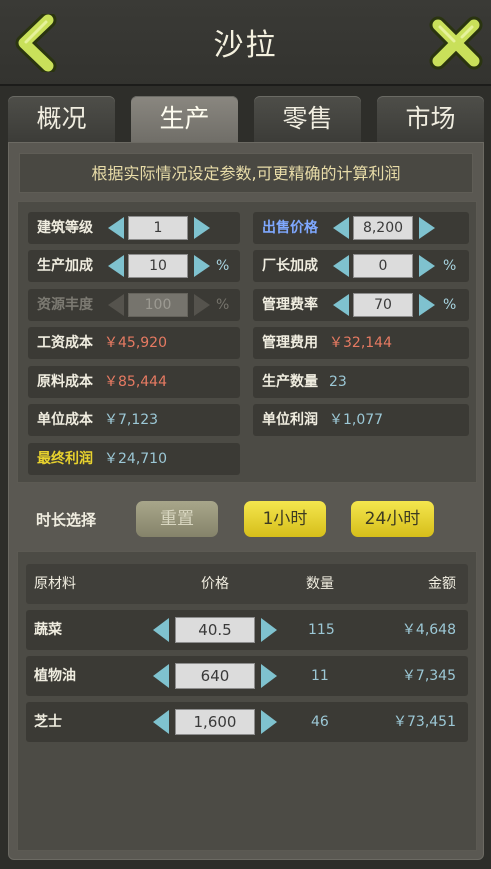  What do you see at coordinates (320, 676) in the screenshot?
I see `material-qty: 11` at bounding box center [320, 676].